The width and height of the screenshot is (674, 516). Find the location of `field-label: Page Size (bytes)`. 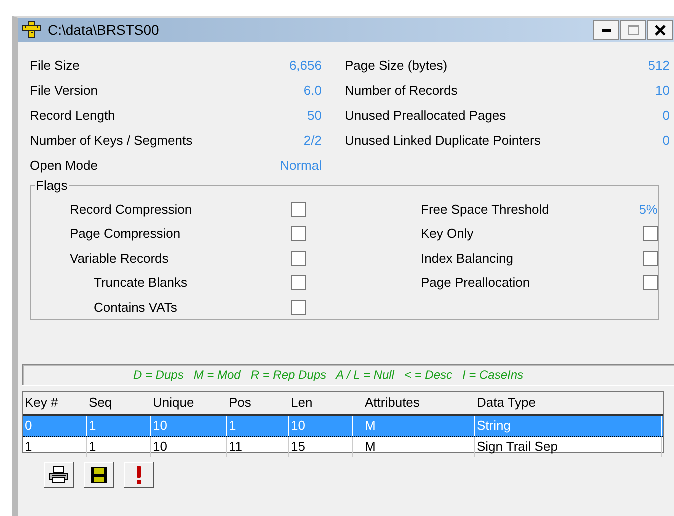

field-label: Page Size (bytes) is located at coordinates (396, 65).